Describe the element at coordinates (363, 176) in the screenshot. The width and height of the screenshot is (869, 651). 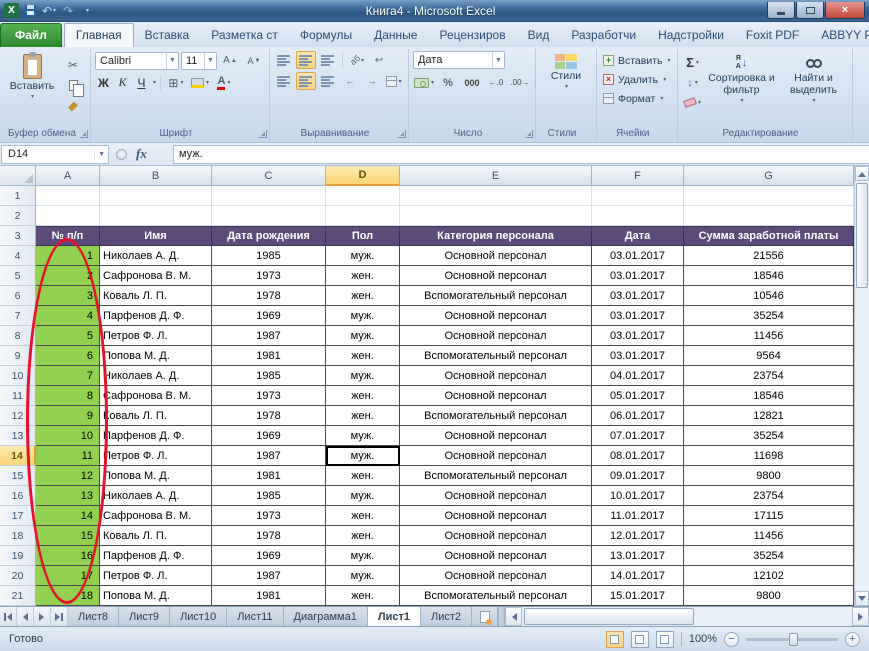
I see `column-header-D: D` at that location.